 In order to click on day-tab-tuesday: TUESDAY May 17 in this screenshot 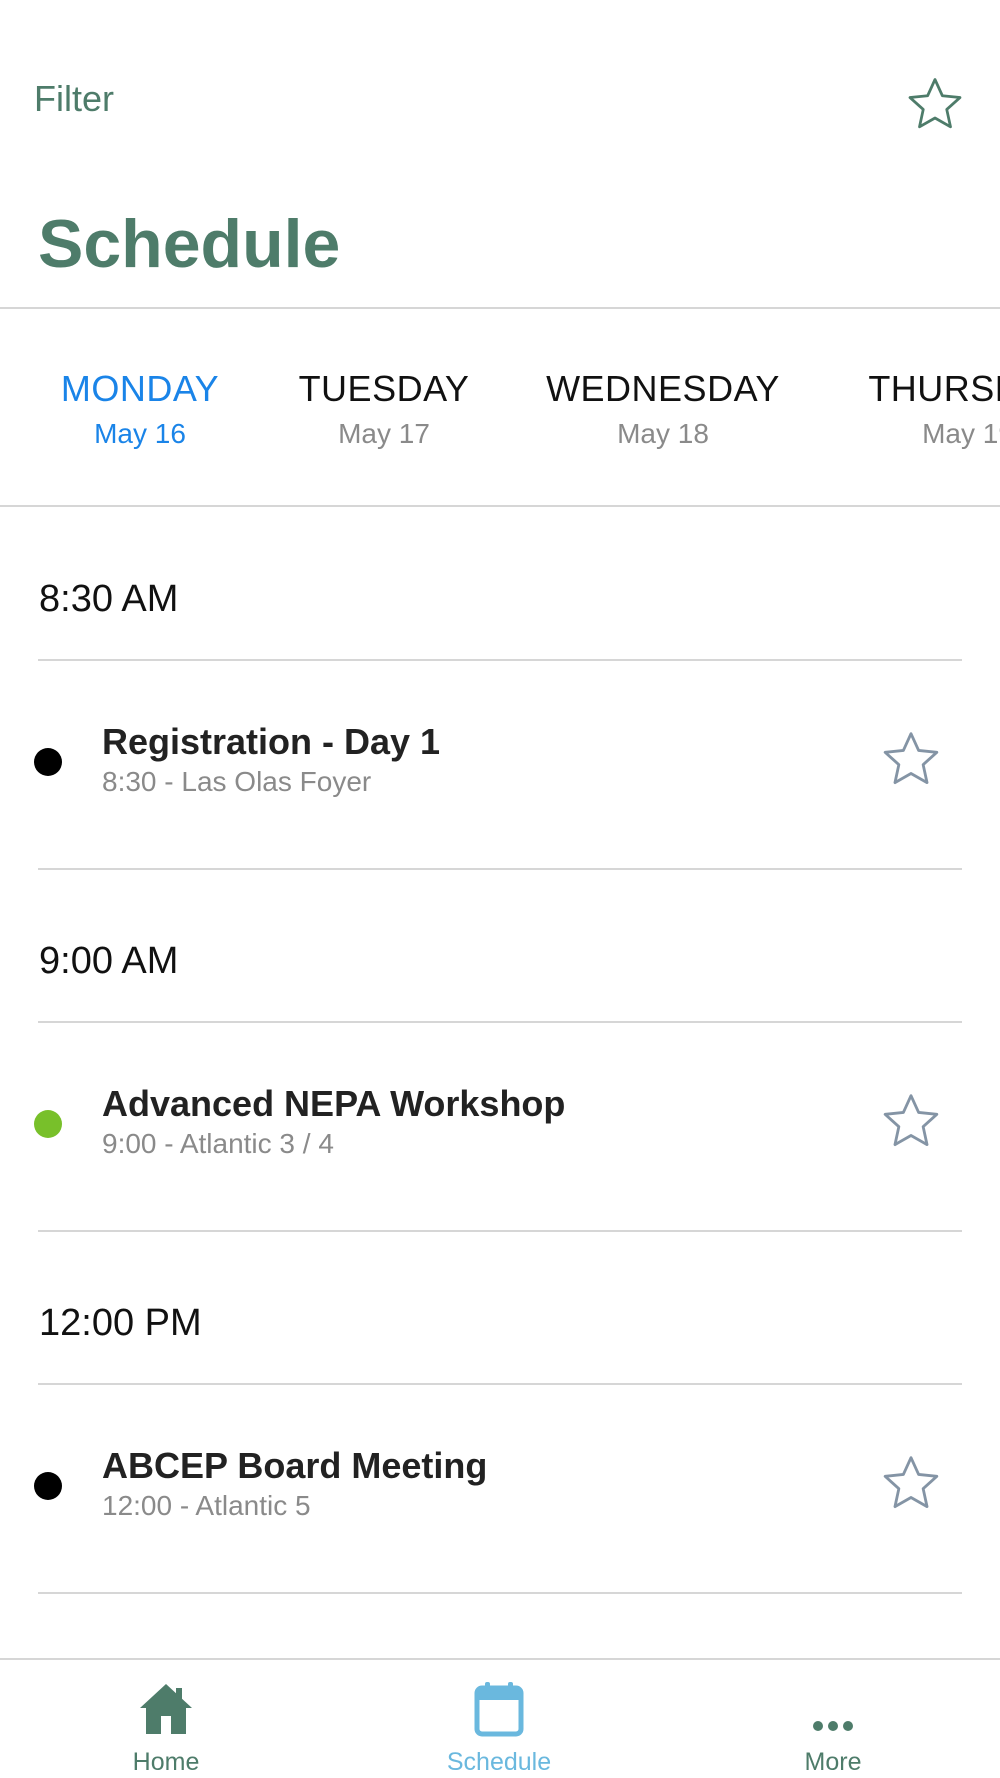, I will do `click(384, 409)`.